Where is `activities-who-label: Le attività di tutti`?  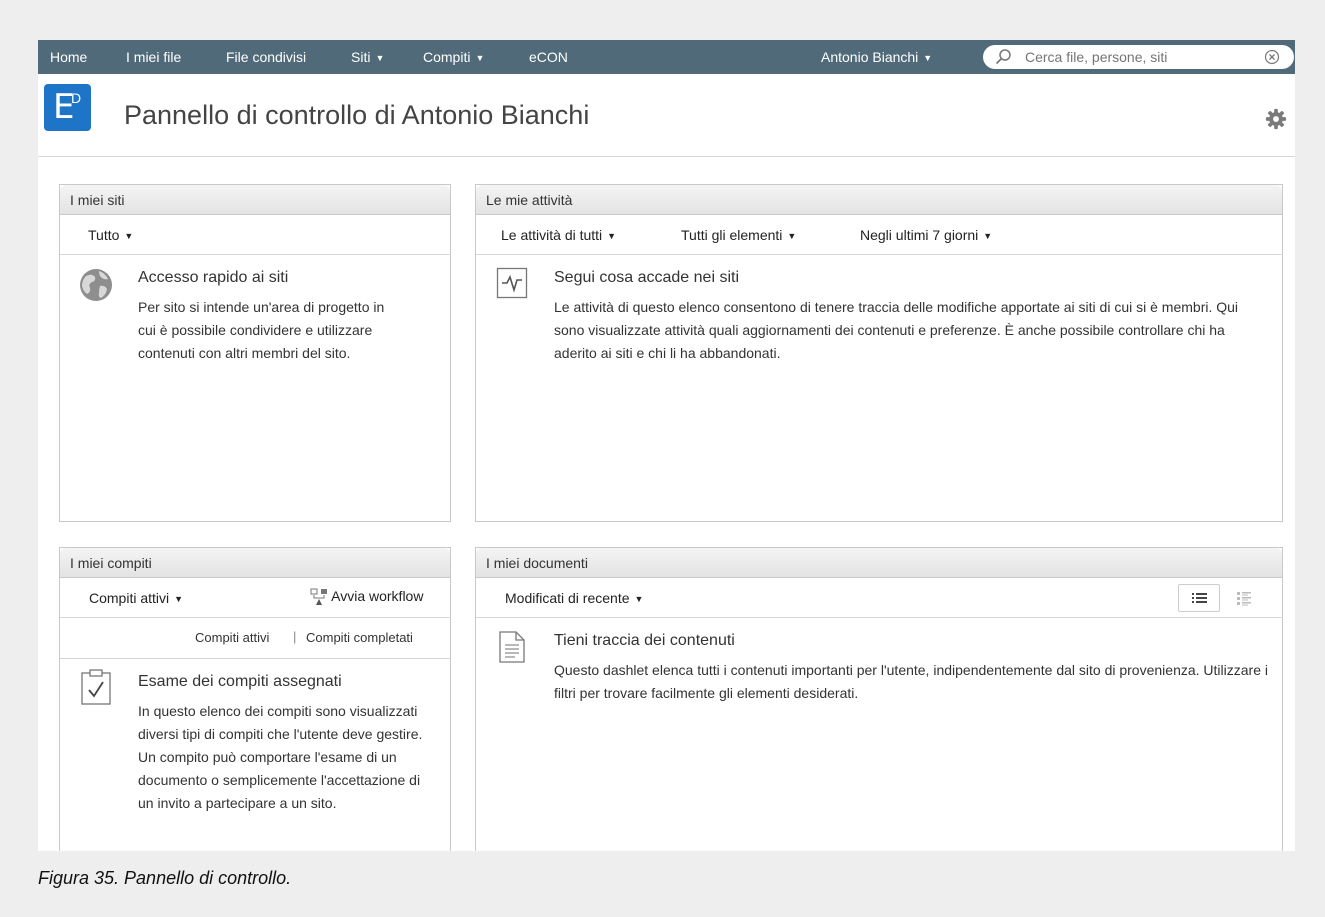 activities-who-label: Le attività di tutti is located at coordinates (552, 235).